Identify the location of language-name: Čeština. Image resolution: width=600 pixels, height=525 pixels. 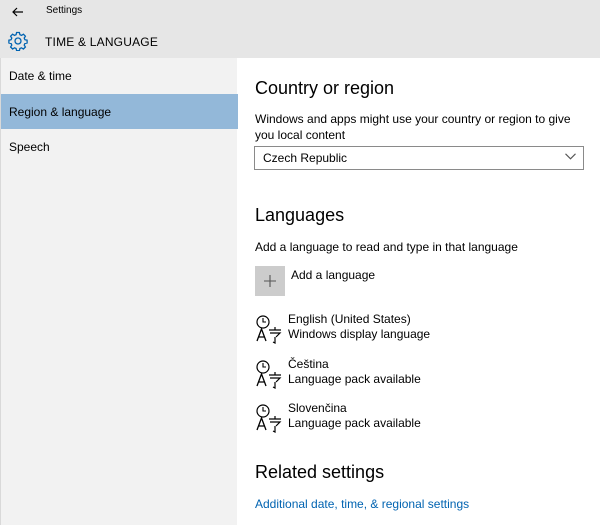
(308, 364).